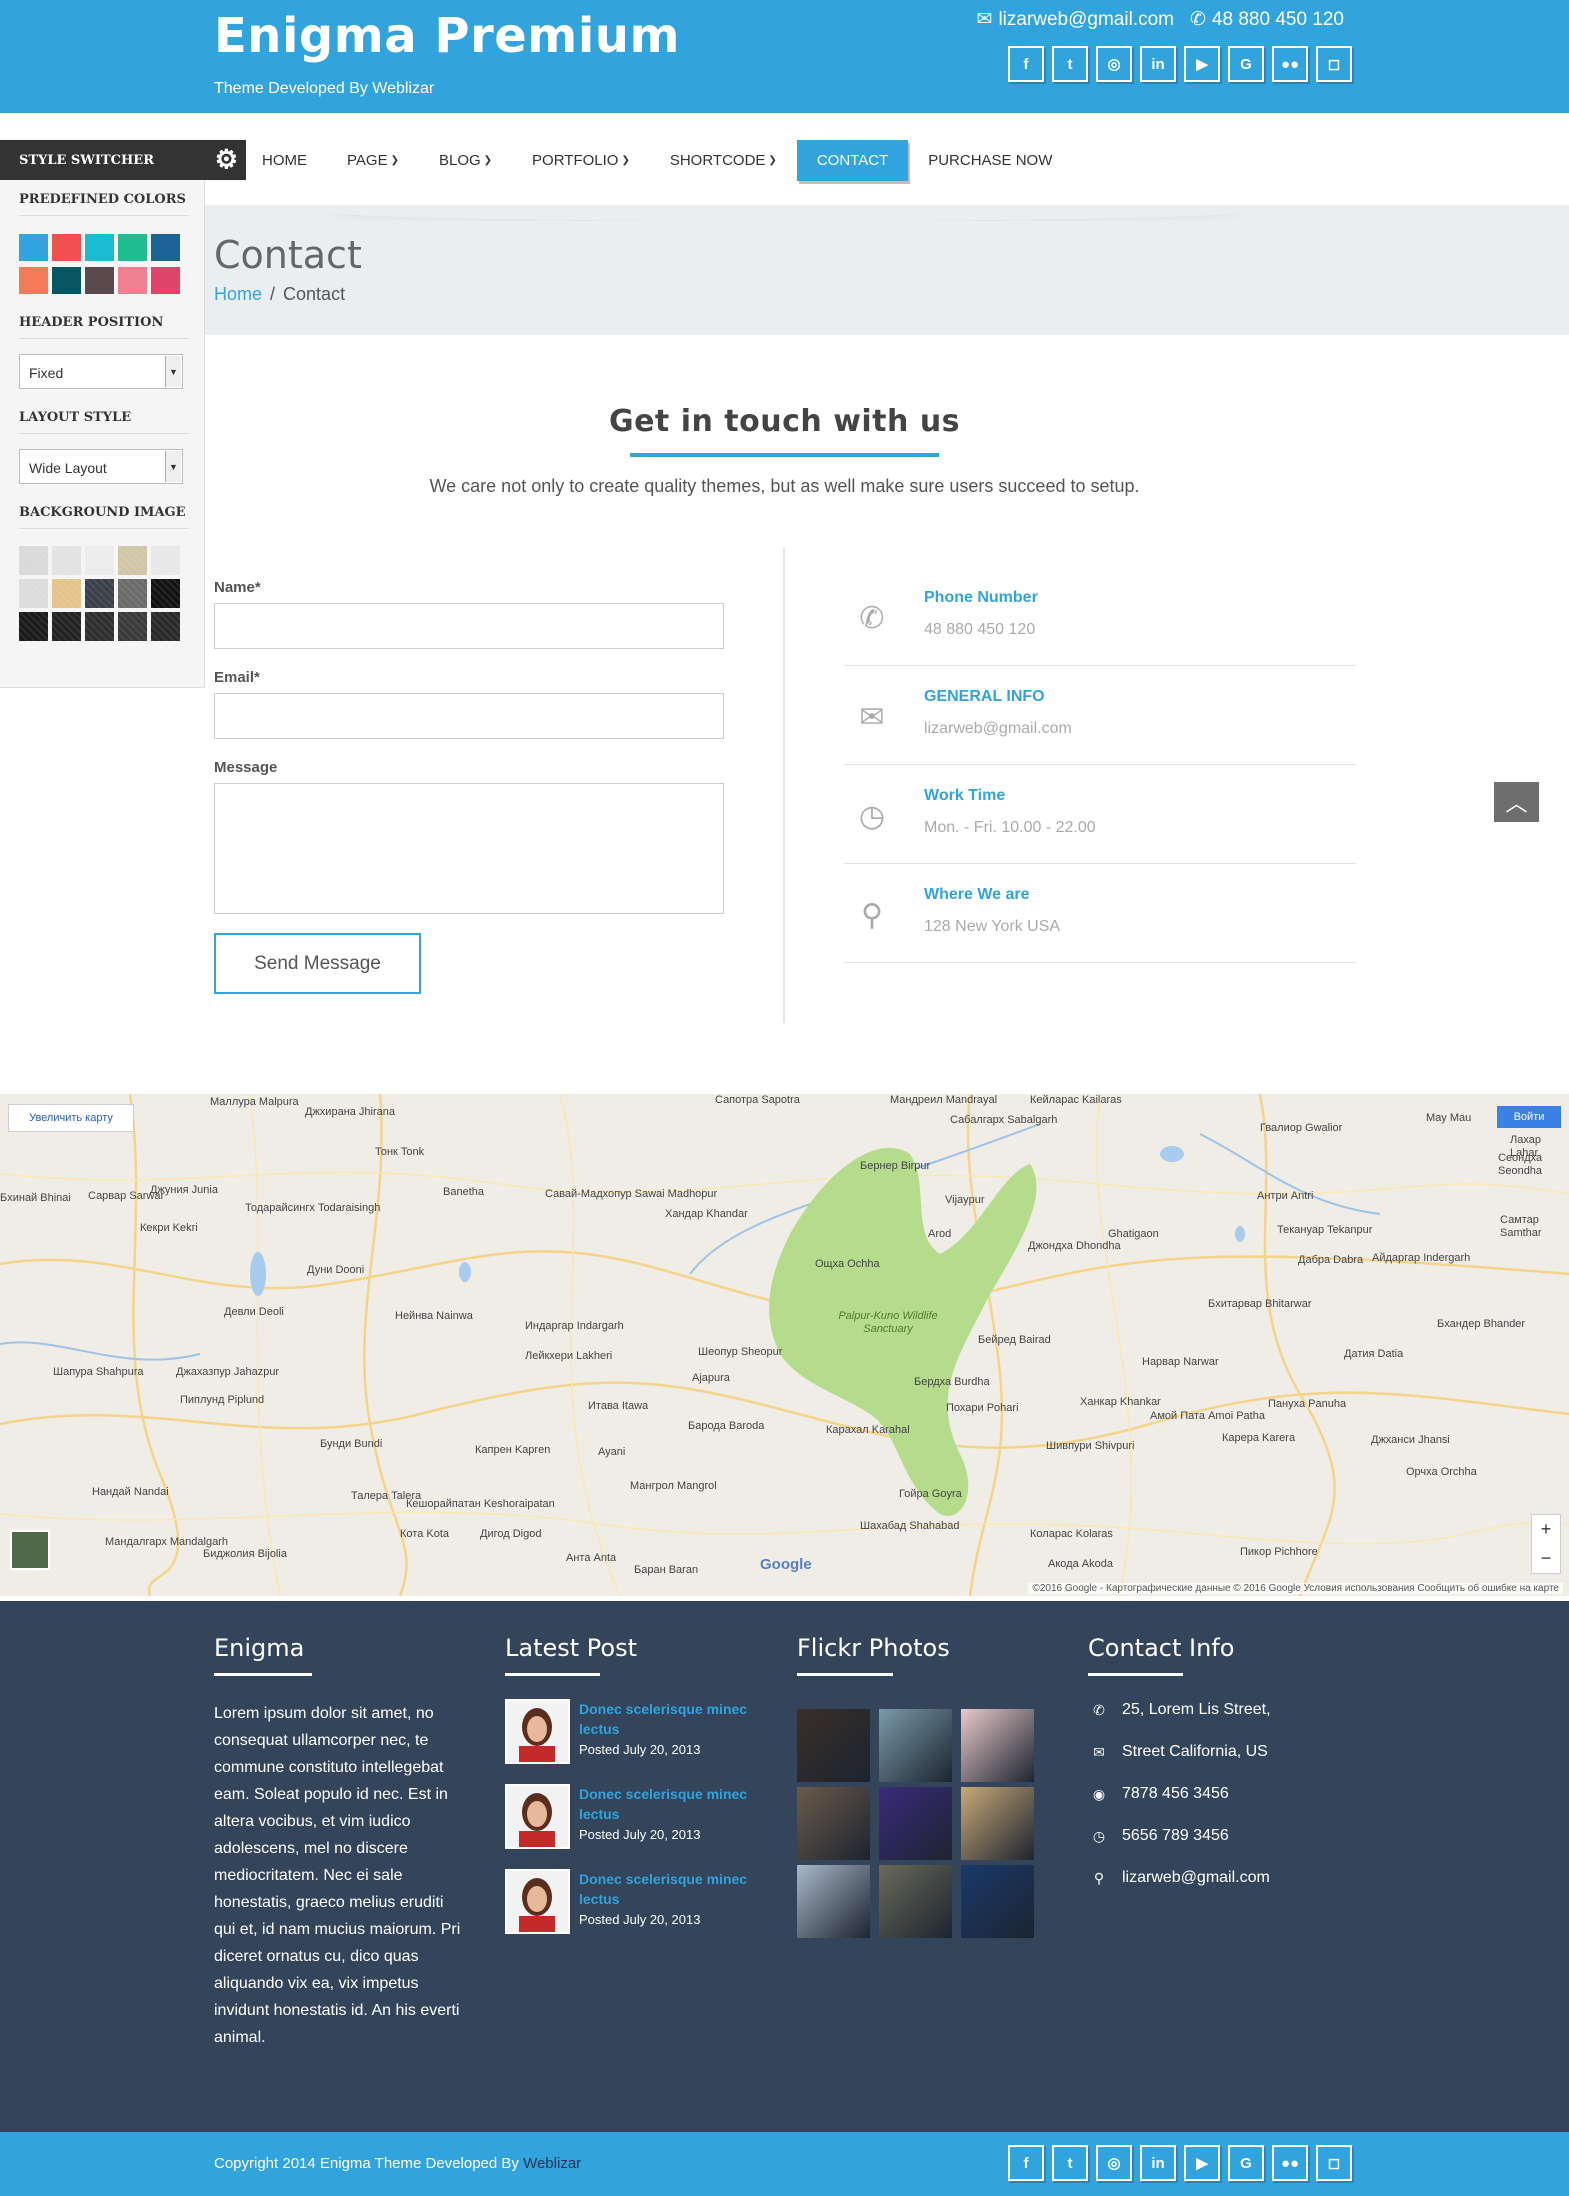 This screenshot has height=2196, width=1569. I want to click on style-switcher-header: STYLE SWITCHER ⚙, so click(123, 160).